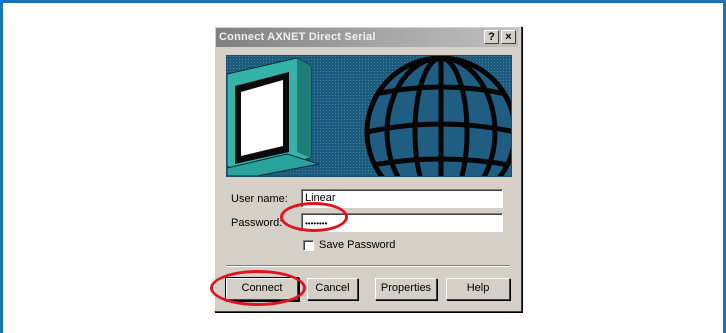 This screenshot has height=333, width=726. Describe the element at coordinates (297, 37) in the screenshot. I see `dialog-title: Connect AXNET Direct Serial` at that location.